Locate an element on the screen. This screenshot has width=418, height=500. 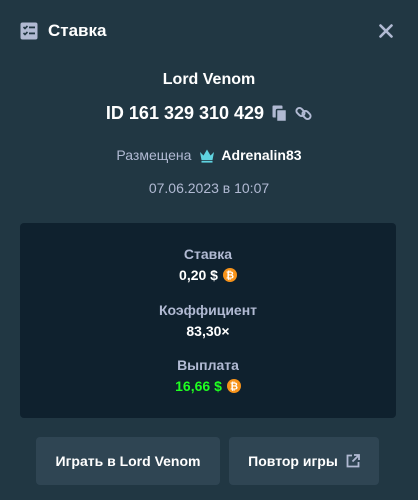
play-game-label: Играть в Lord Venom is located at coordinates (128, 461).